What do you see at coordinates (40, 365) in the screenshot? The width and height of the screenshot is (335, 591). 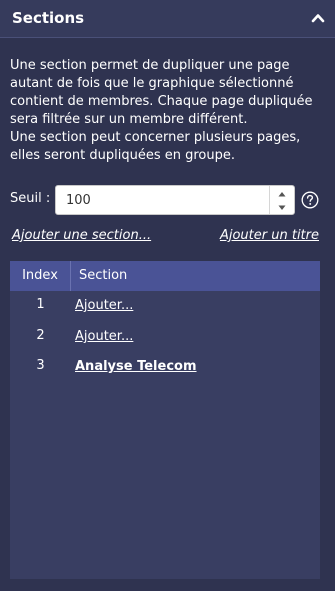 I see `row-index: 3` at bounding box center [40, 365].